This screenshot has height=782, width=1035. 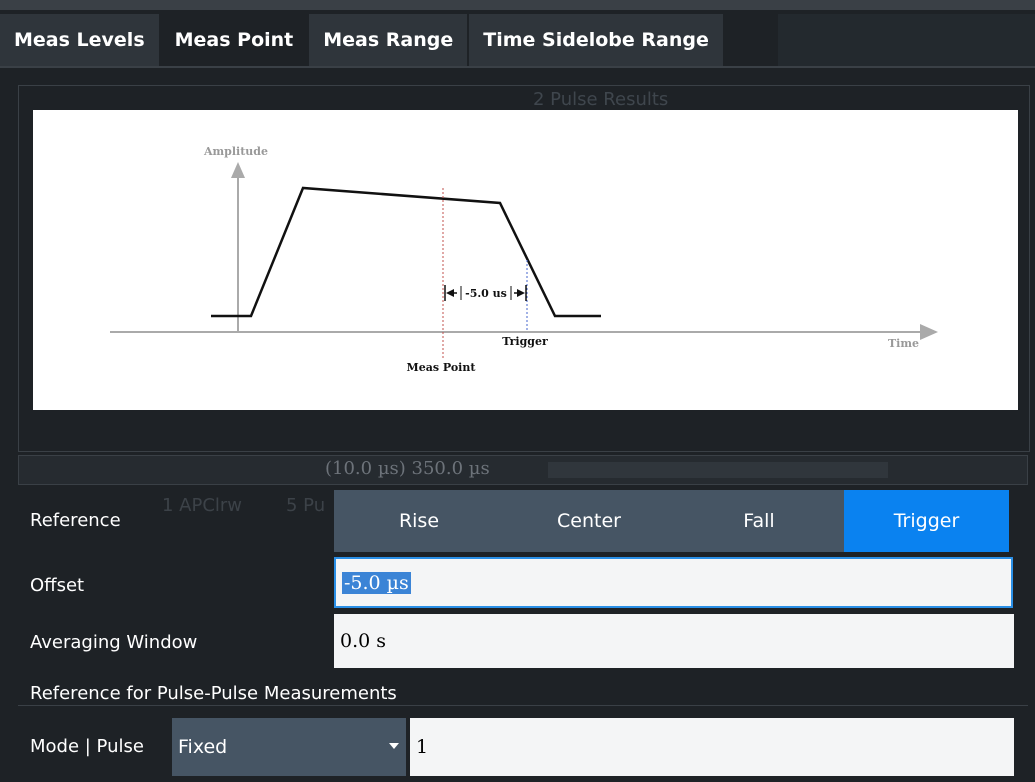 I want to click on pulse-pulse-section-title: Reference for Pulse-Pulse Measurements, so click(x=213, y=693).